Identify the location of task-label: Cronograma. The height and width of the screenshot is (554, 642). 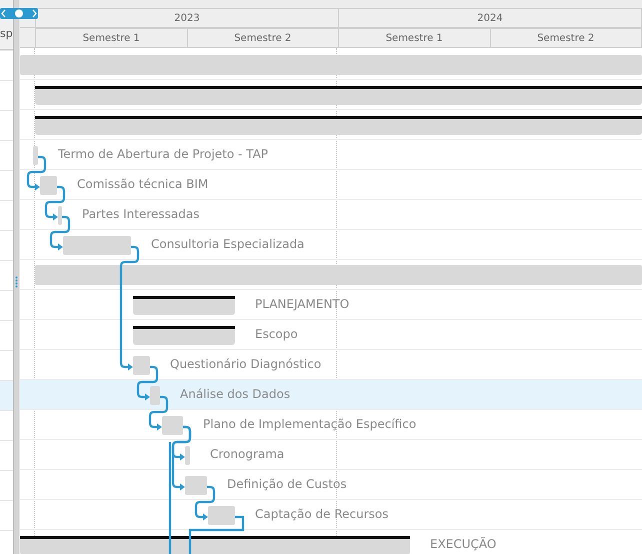
(247, 454).